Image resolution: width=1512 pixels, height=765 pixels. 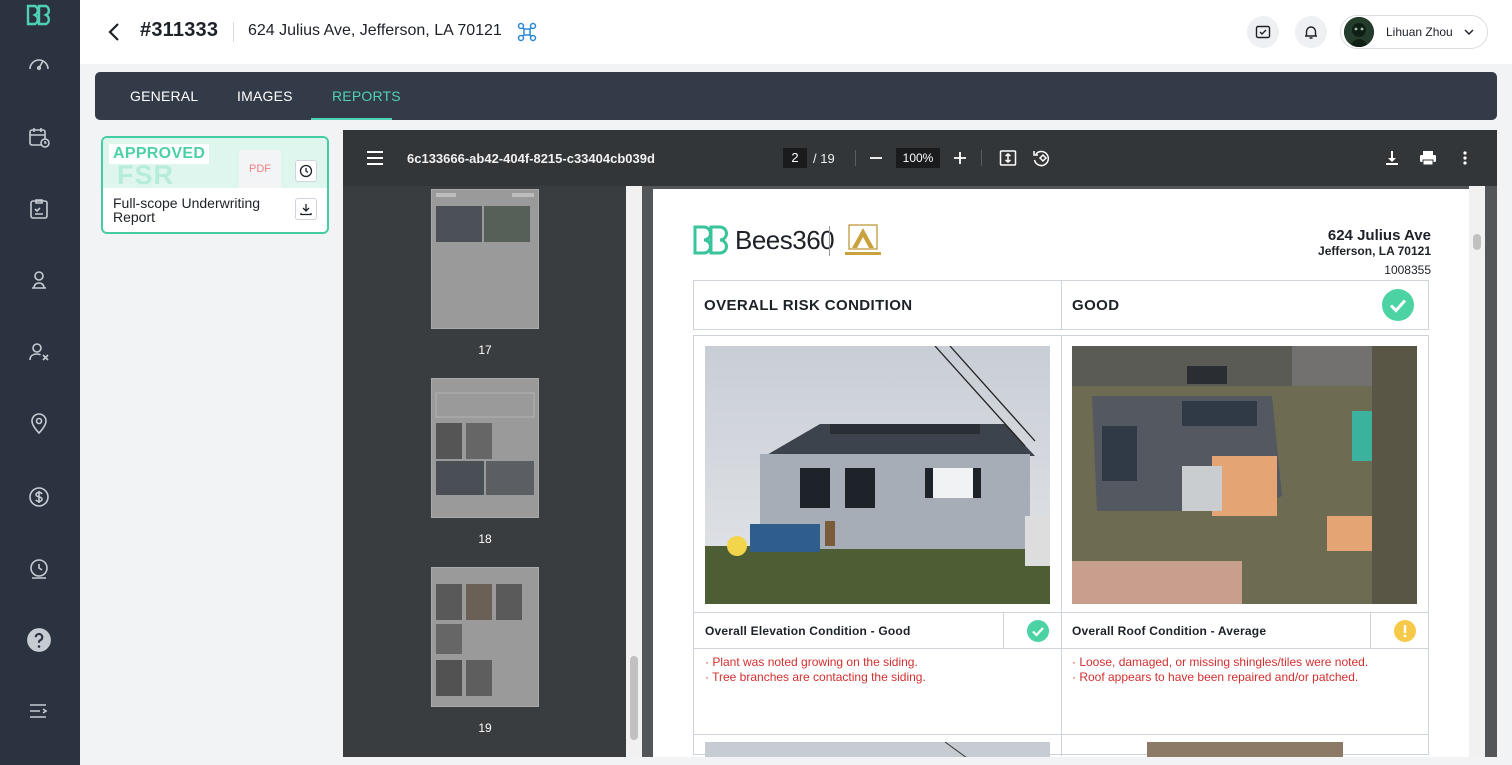 What do you see at coordinates (179, 30) in the screenshot?
I see `order-id: #311333` at bounding box center [179, 30].